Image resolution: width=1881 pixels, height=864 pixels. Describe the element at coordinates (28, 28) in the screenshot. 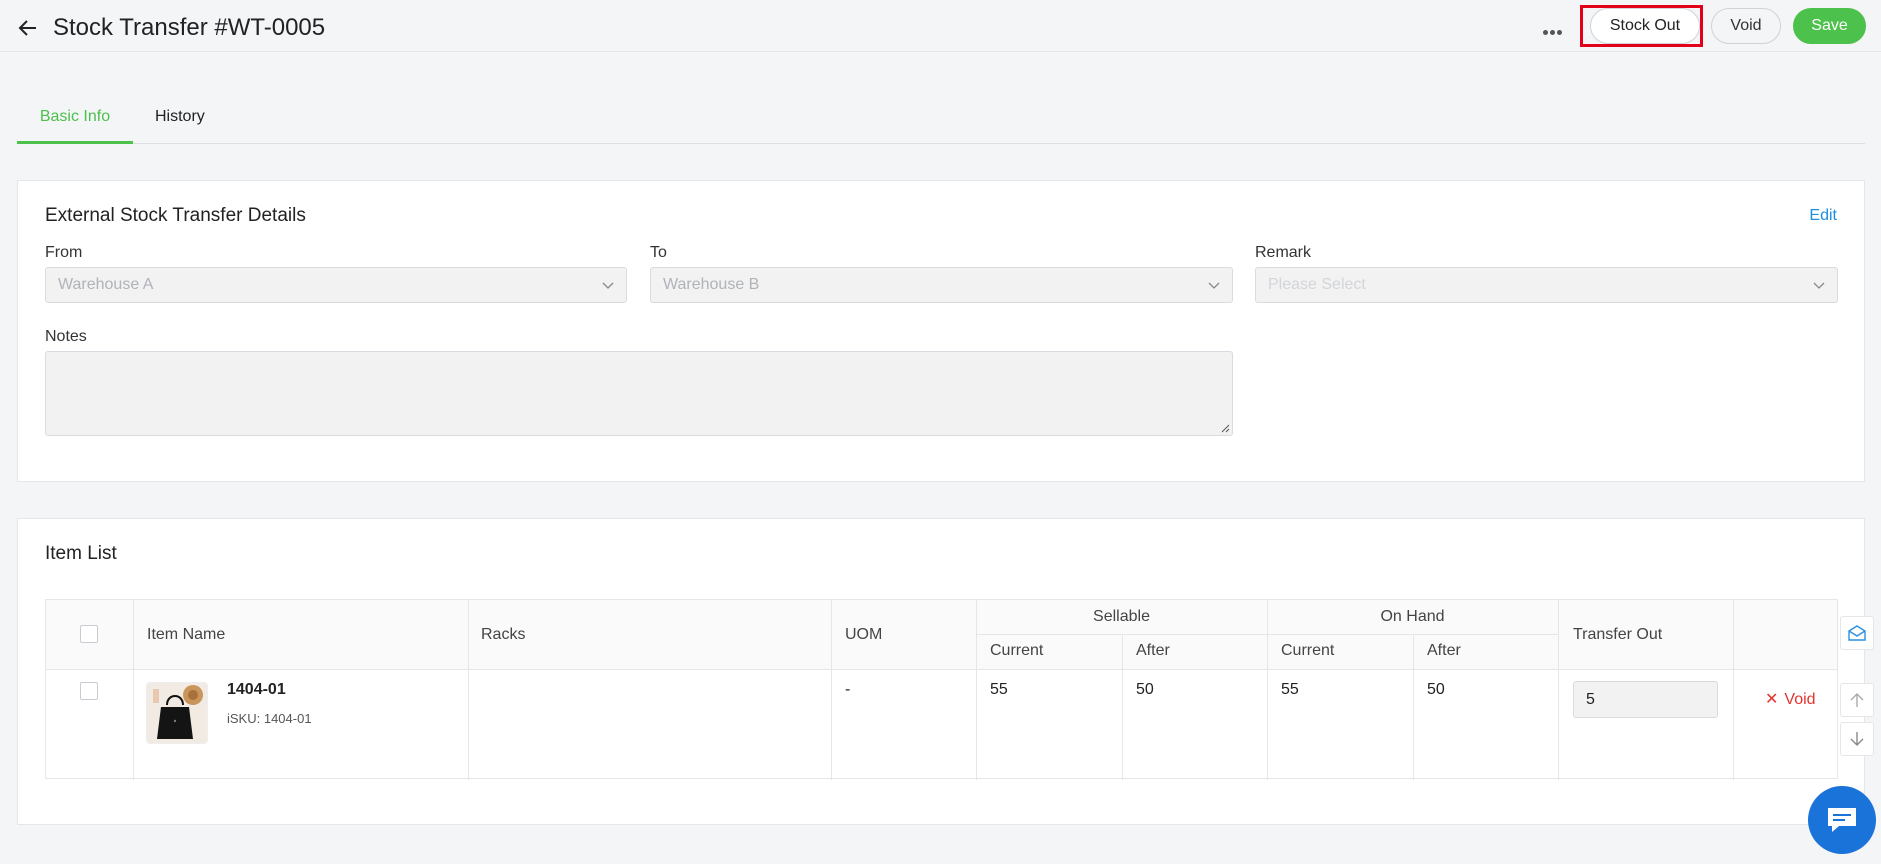

I see `back-arrow-icon` at that location.